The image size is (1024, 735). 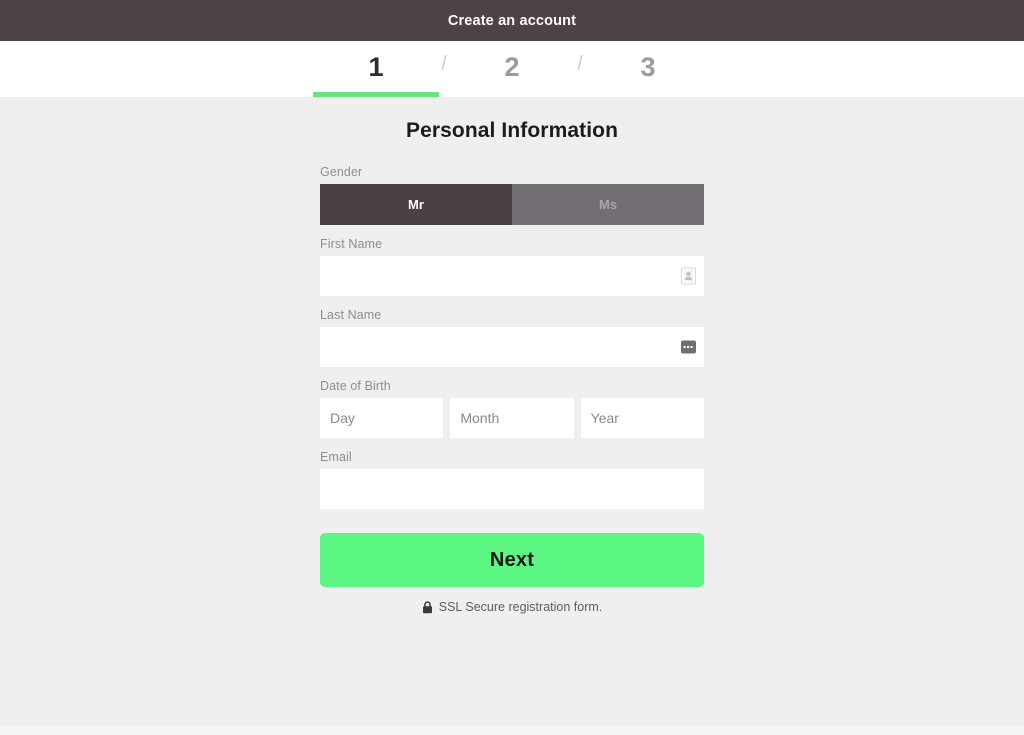 What do you see at coordinates (688, 276) in the screenshot?
I see `contact-card-icon` at bounding box center [688, 276].